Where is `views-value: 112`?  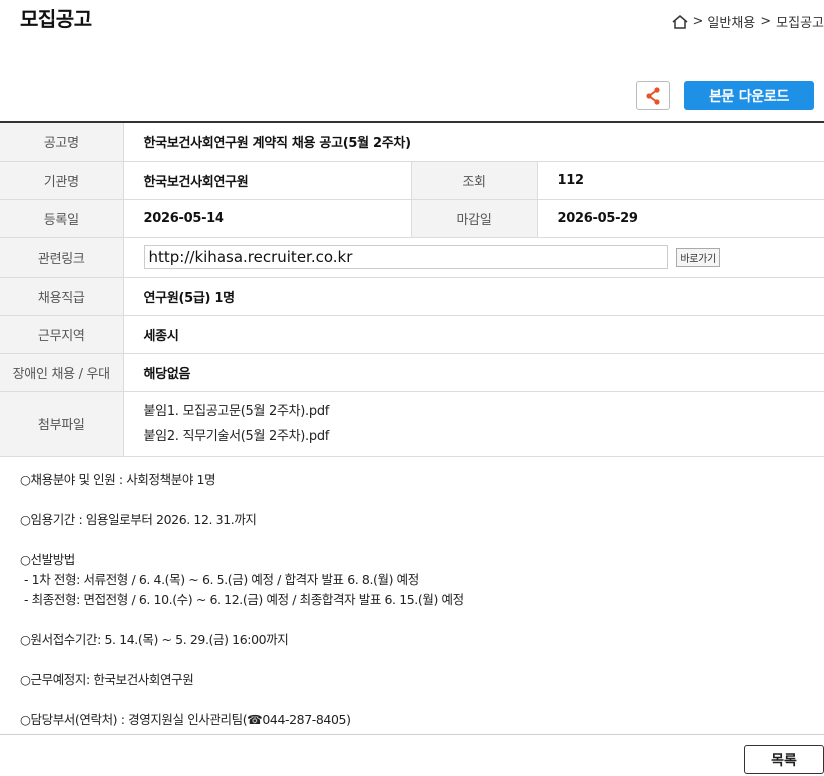
views-value: 112 is located at coordinates (680, 180).